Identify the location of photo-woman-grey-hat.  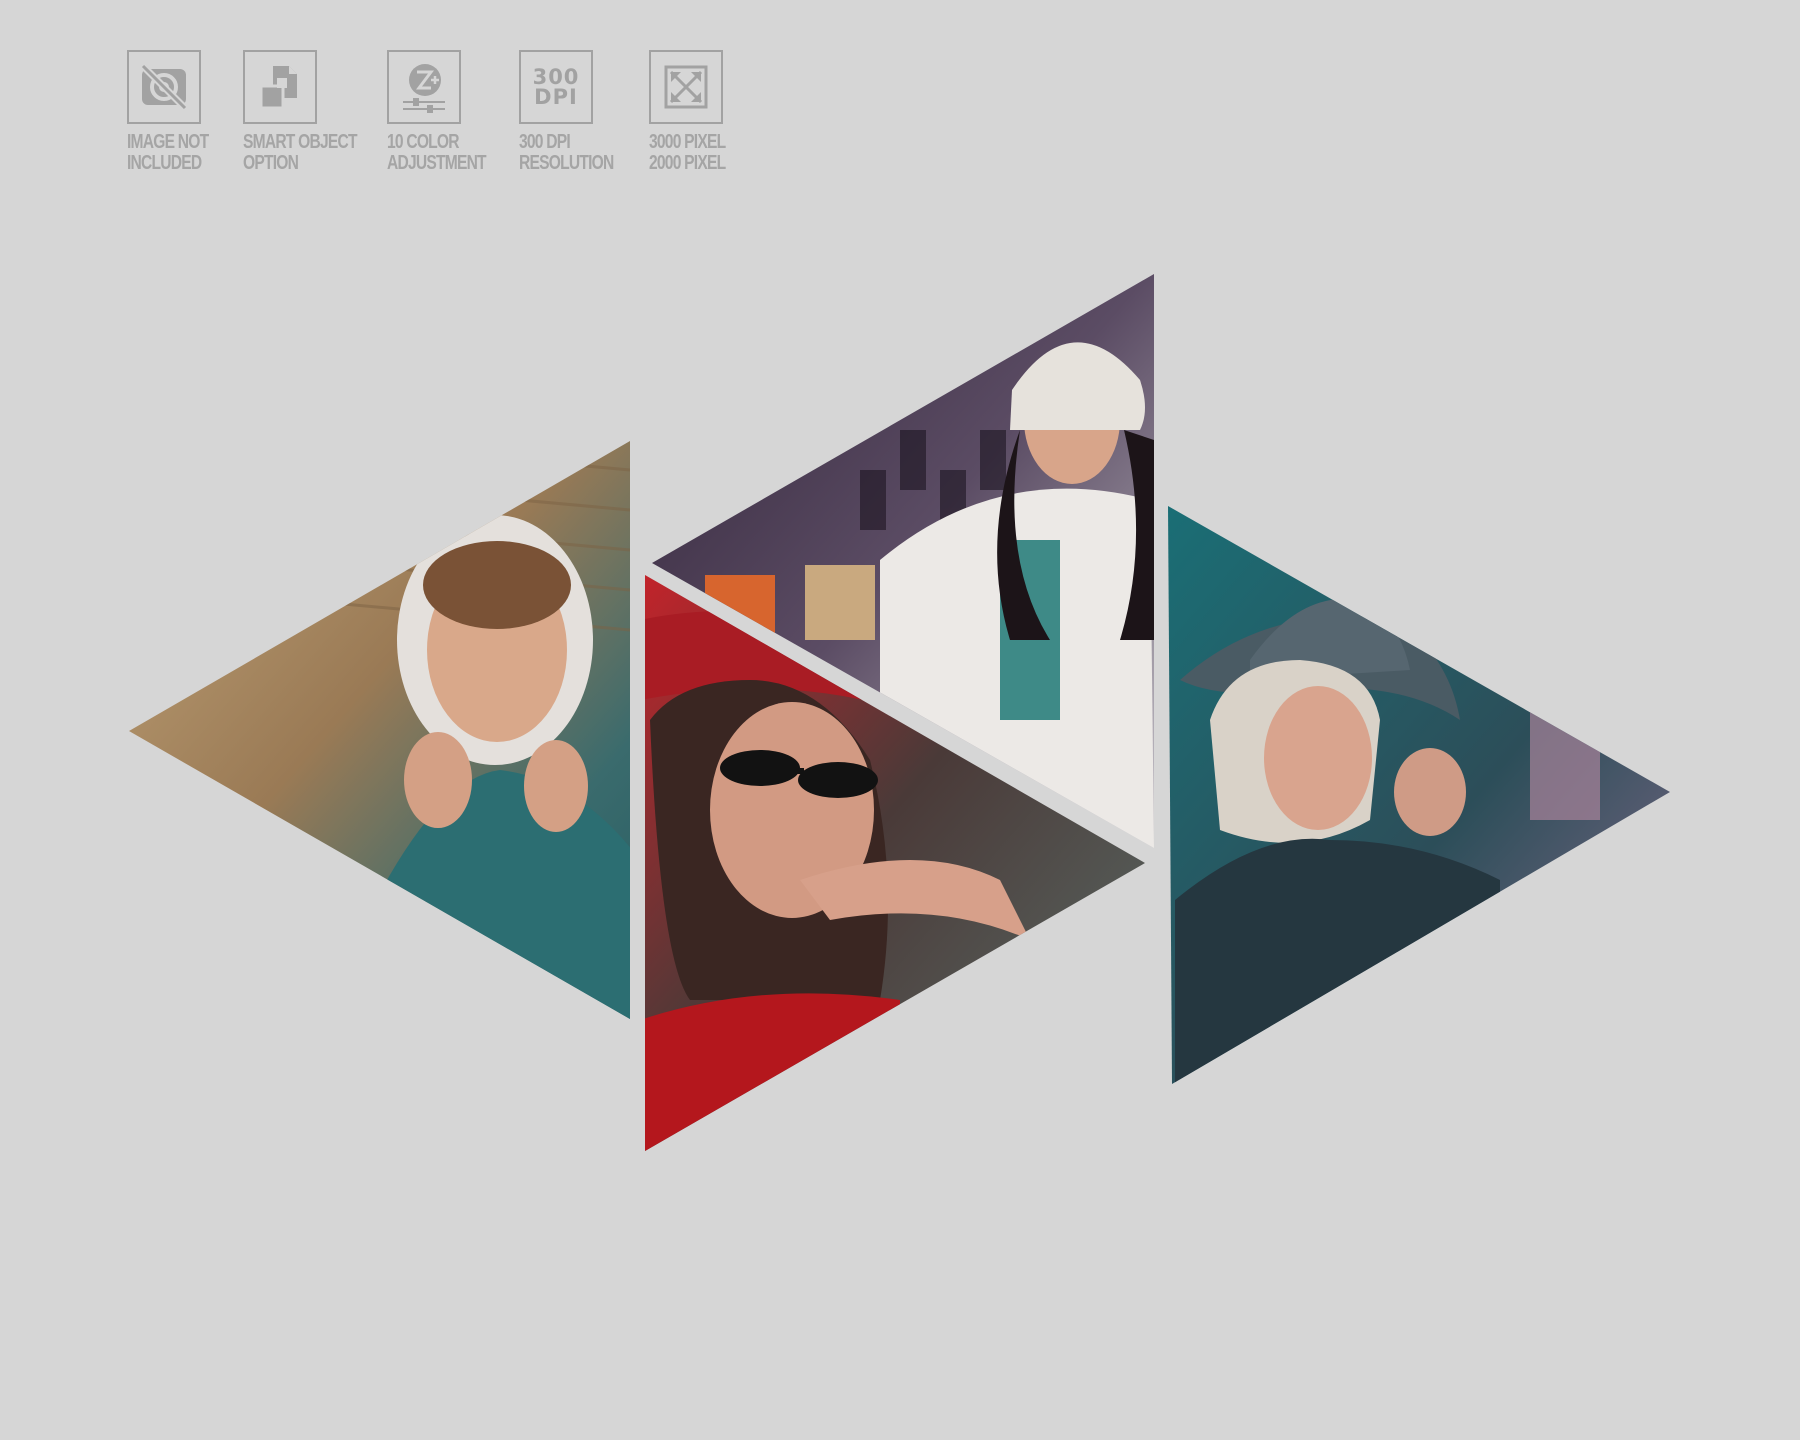
(1419, 795).